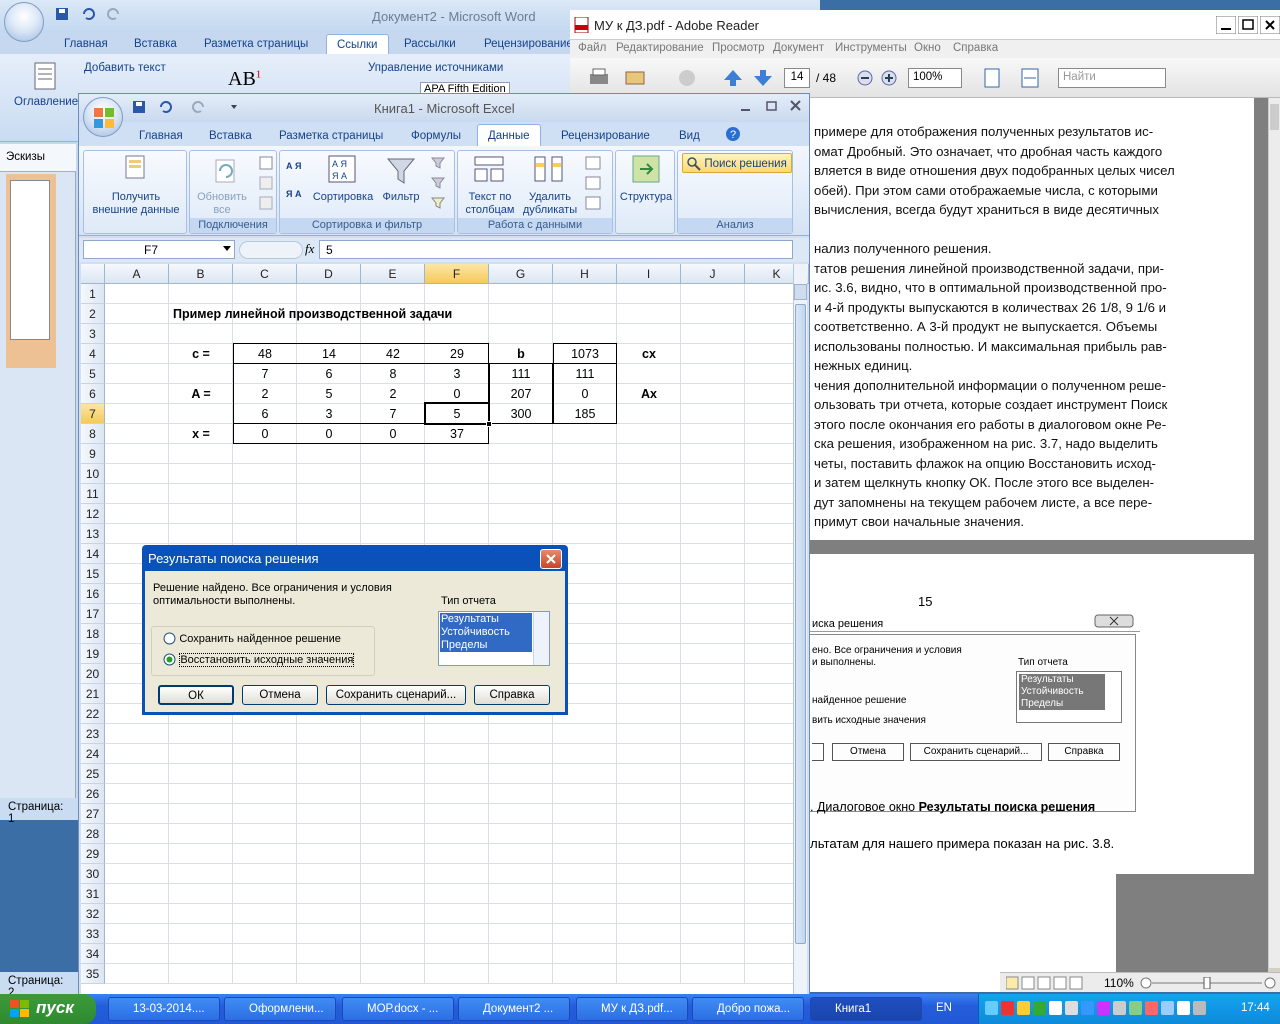 This screenshot has width=1280, height=1024. Describe the element at coordinates (796, 106) in the screenshot. I see `excel-close-button` at that location.